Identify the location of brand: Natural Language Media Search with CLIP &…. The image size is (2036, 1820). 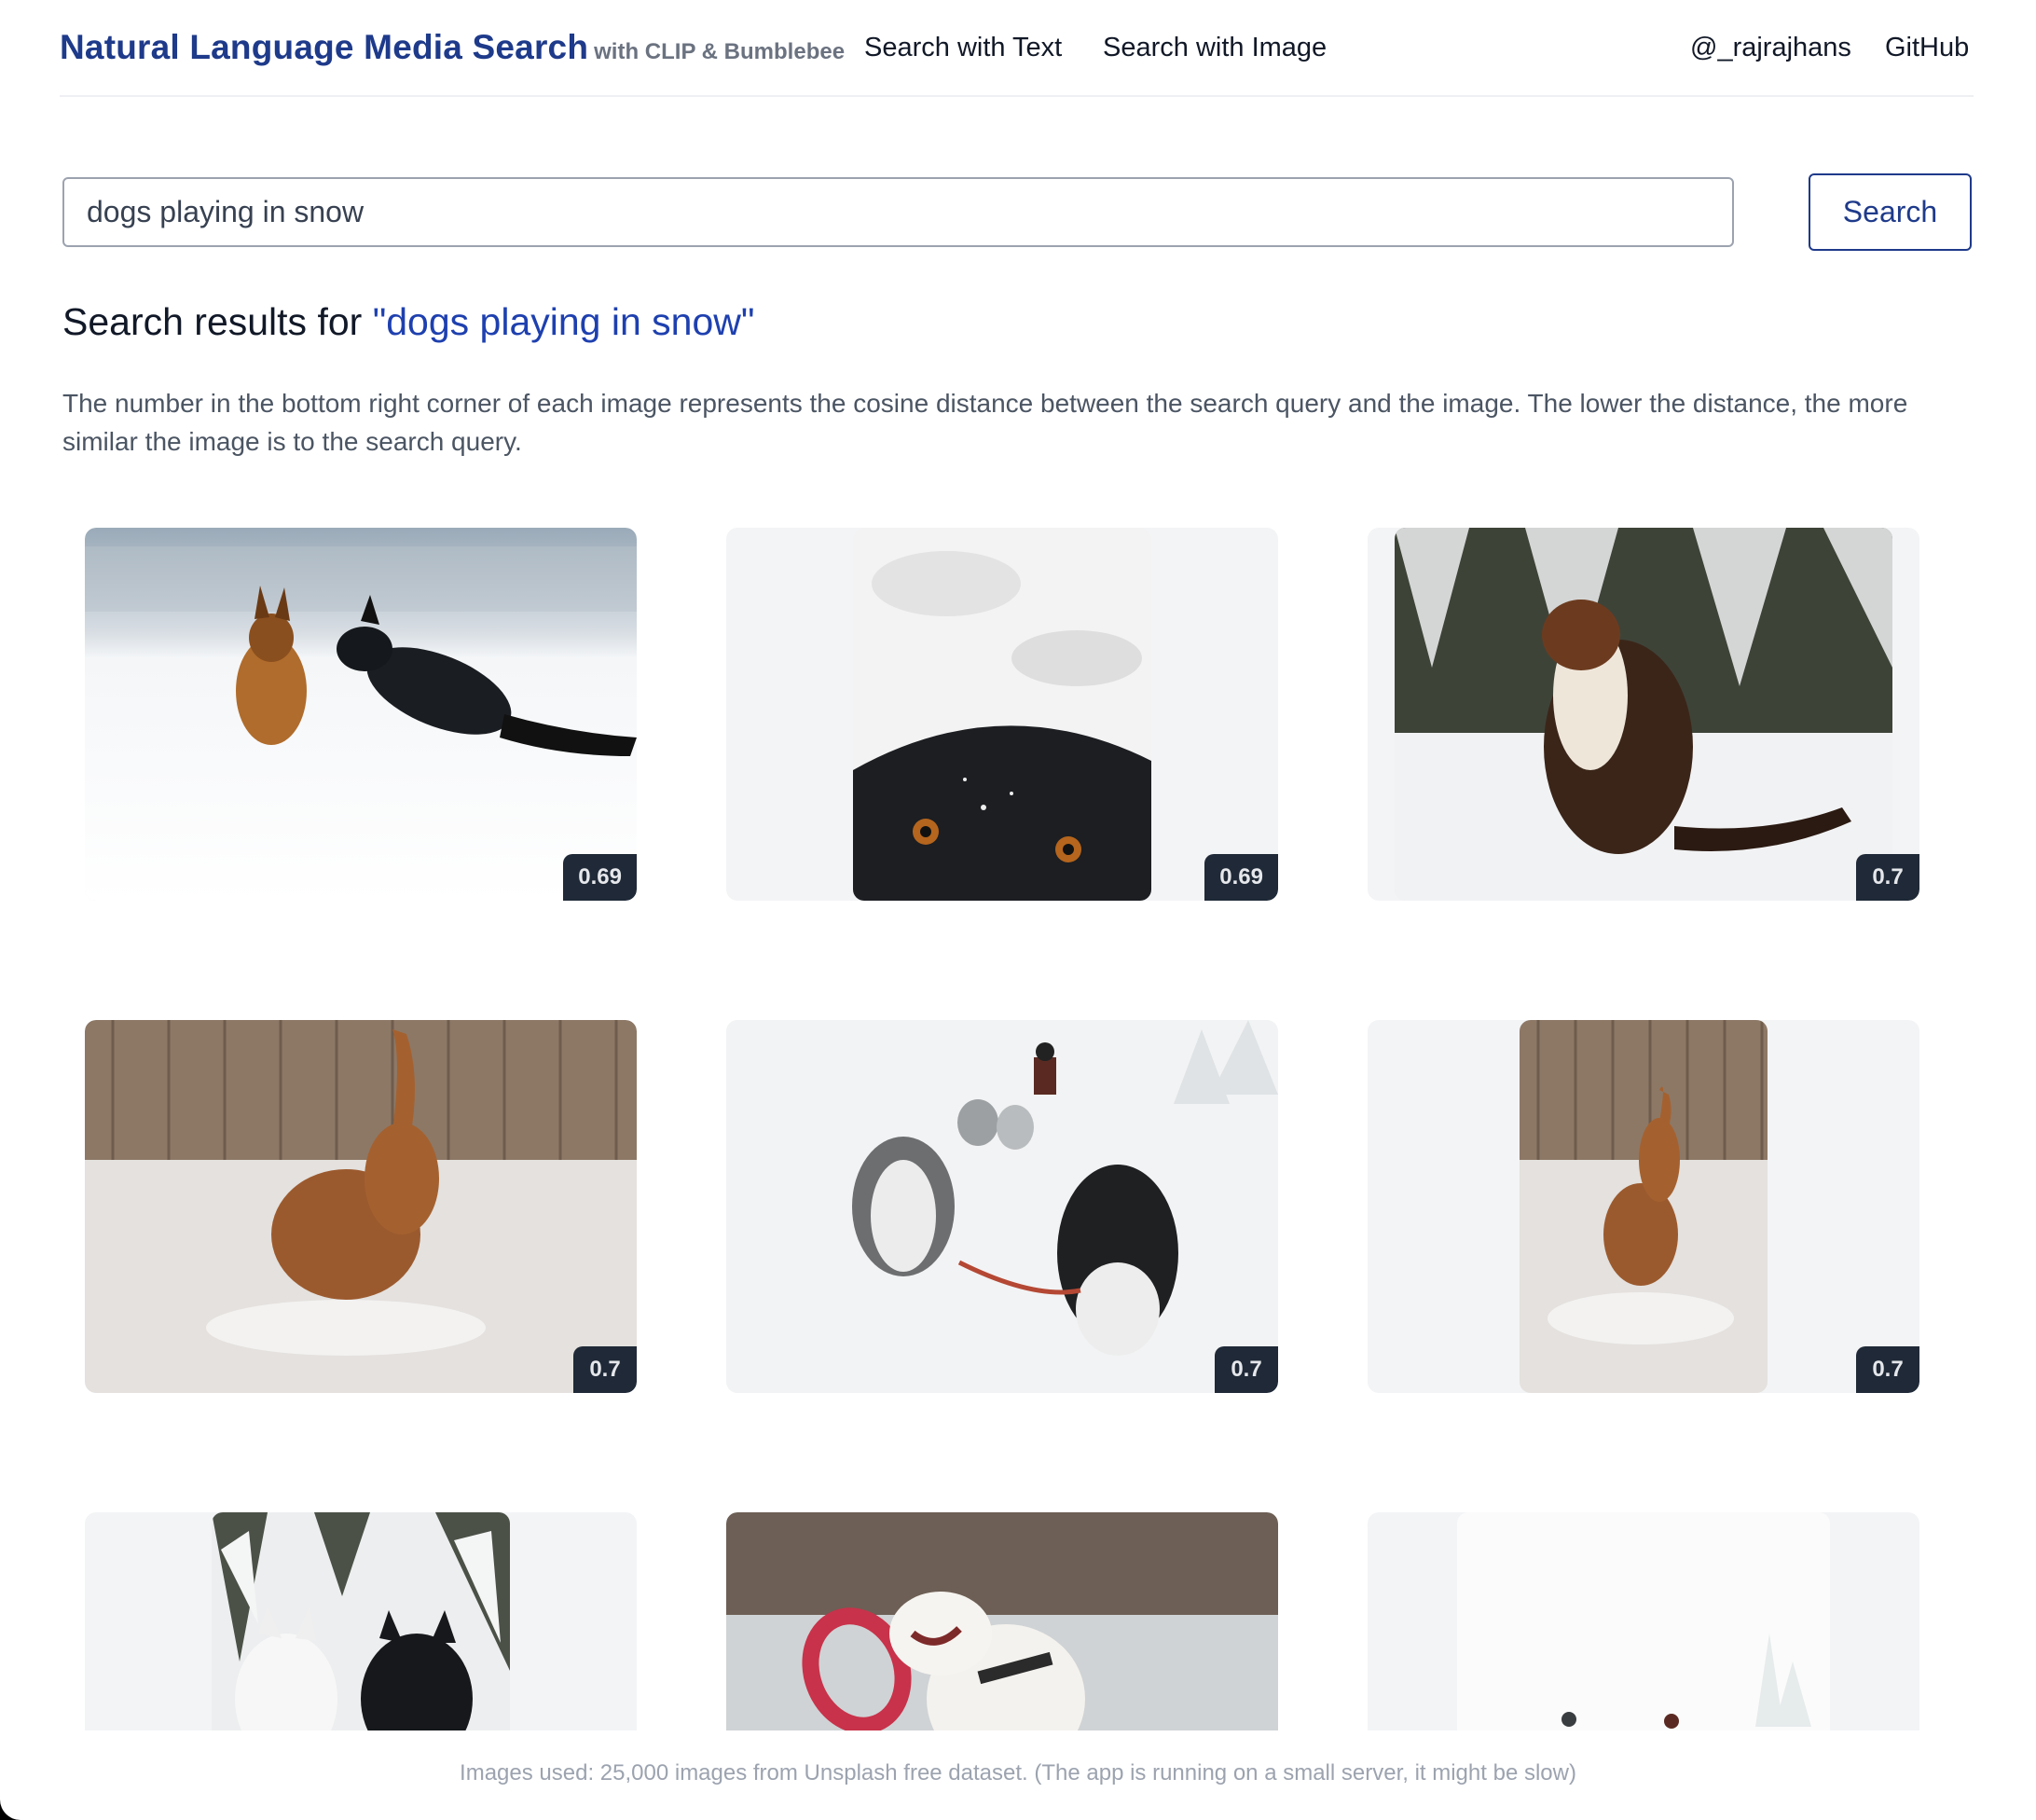
(452, 47).